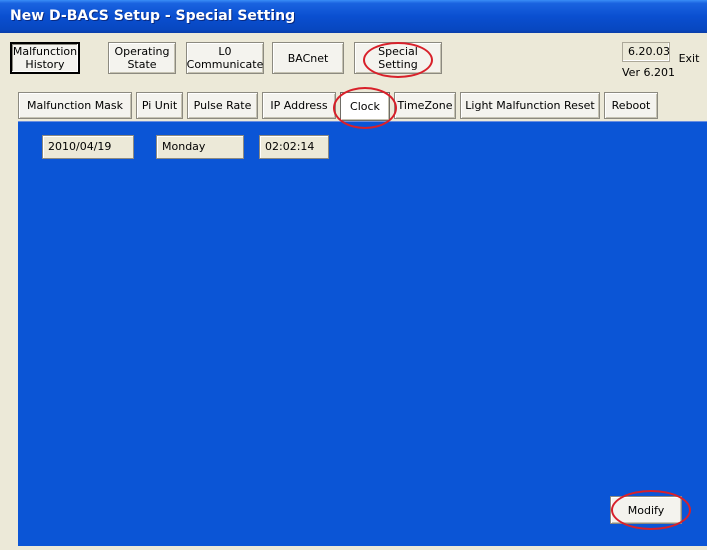 This screenshot has height=550, width=707. What do you see at coordinates (425, 105) in the screenshot?
I see `tab-timezone: TimeZone` at bounding box center [425, 105].